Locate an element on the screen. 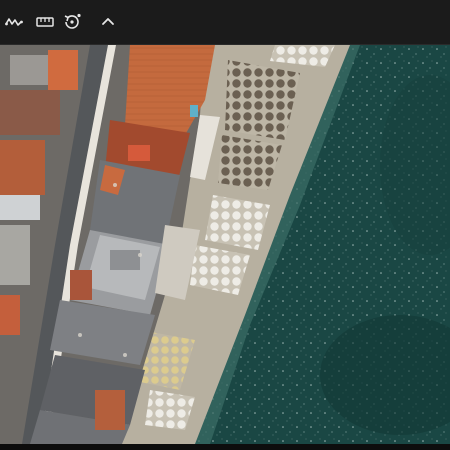  chevron-up-icon is located at coordinates (108, 22).